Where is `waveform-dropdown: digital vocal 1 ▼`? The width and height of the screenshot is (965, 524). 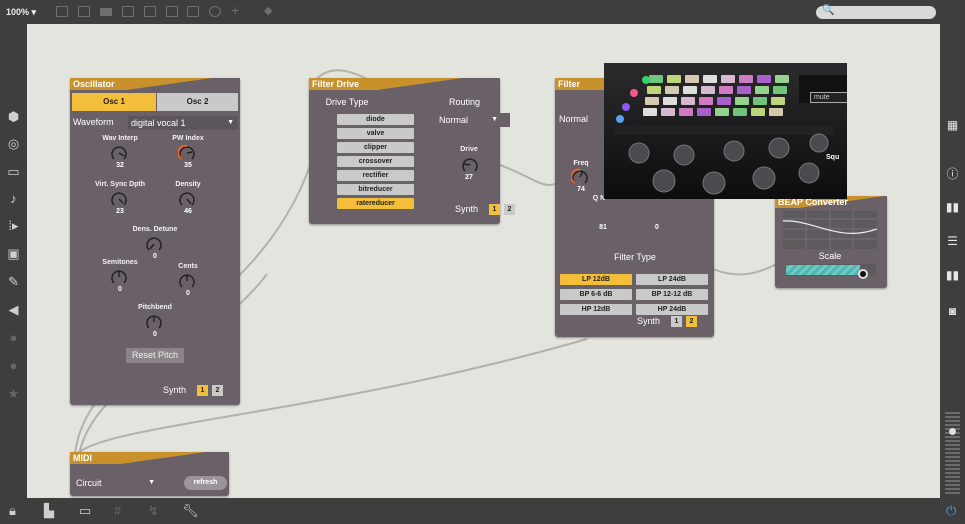
waveform-dropdown: digital vocal 1 ▼ is located at coordinates (183, 123).